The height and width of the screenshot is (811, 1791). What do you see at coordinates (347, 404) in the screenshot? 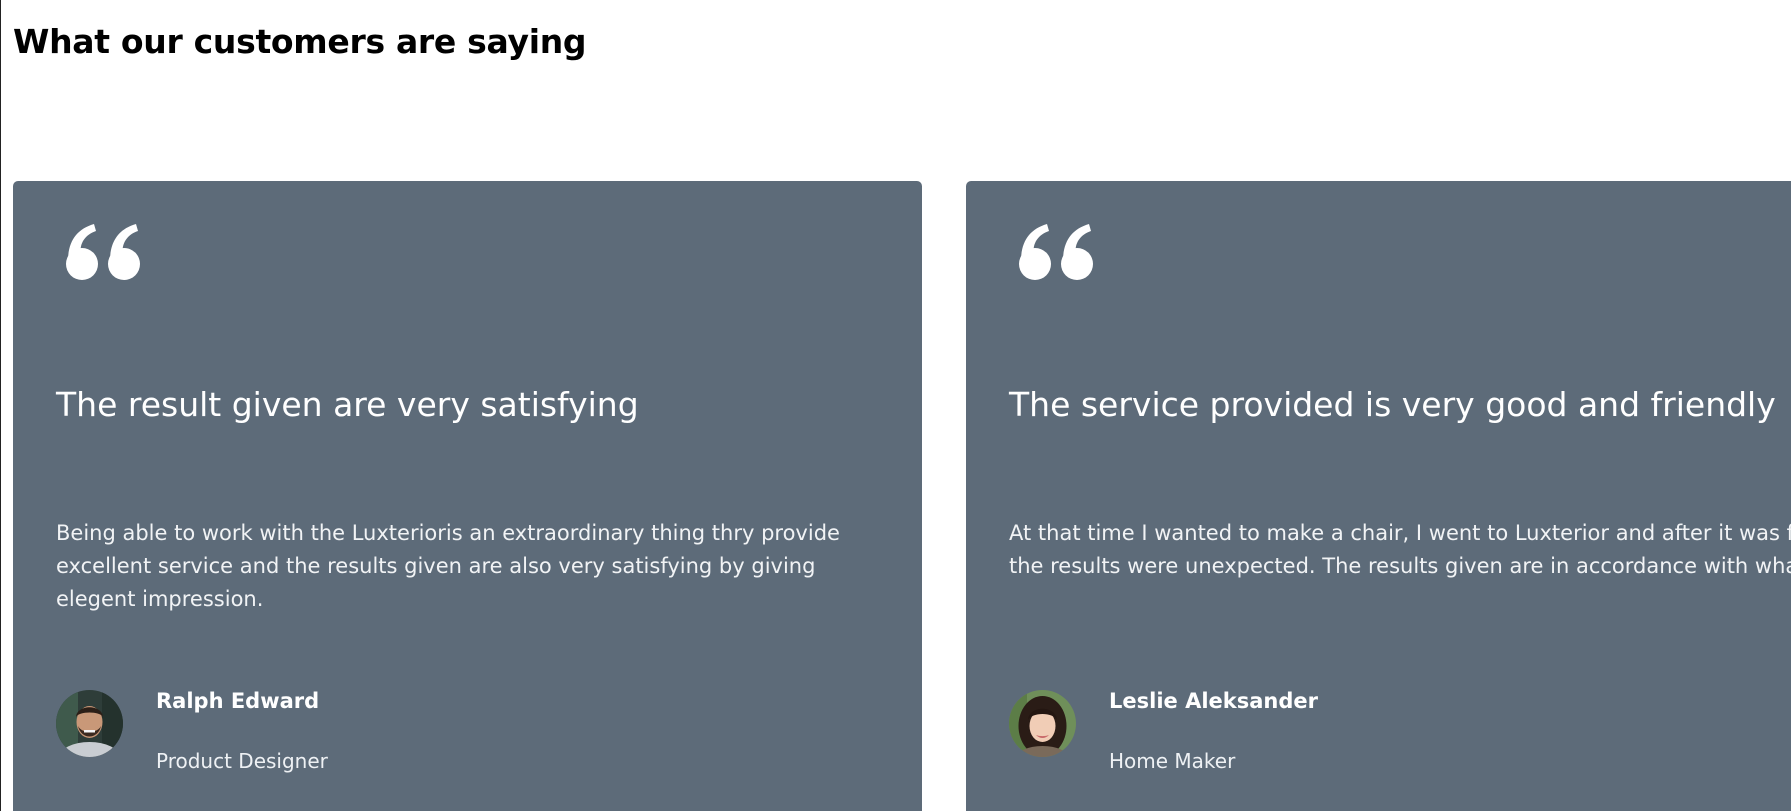
I see `testimonial-title: The result given are very satisfying` at bounding box center [347, 404].